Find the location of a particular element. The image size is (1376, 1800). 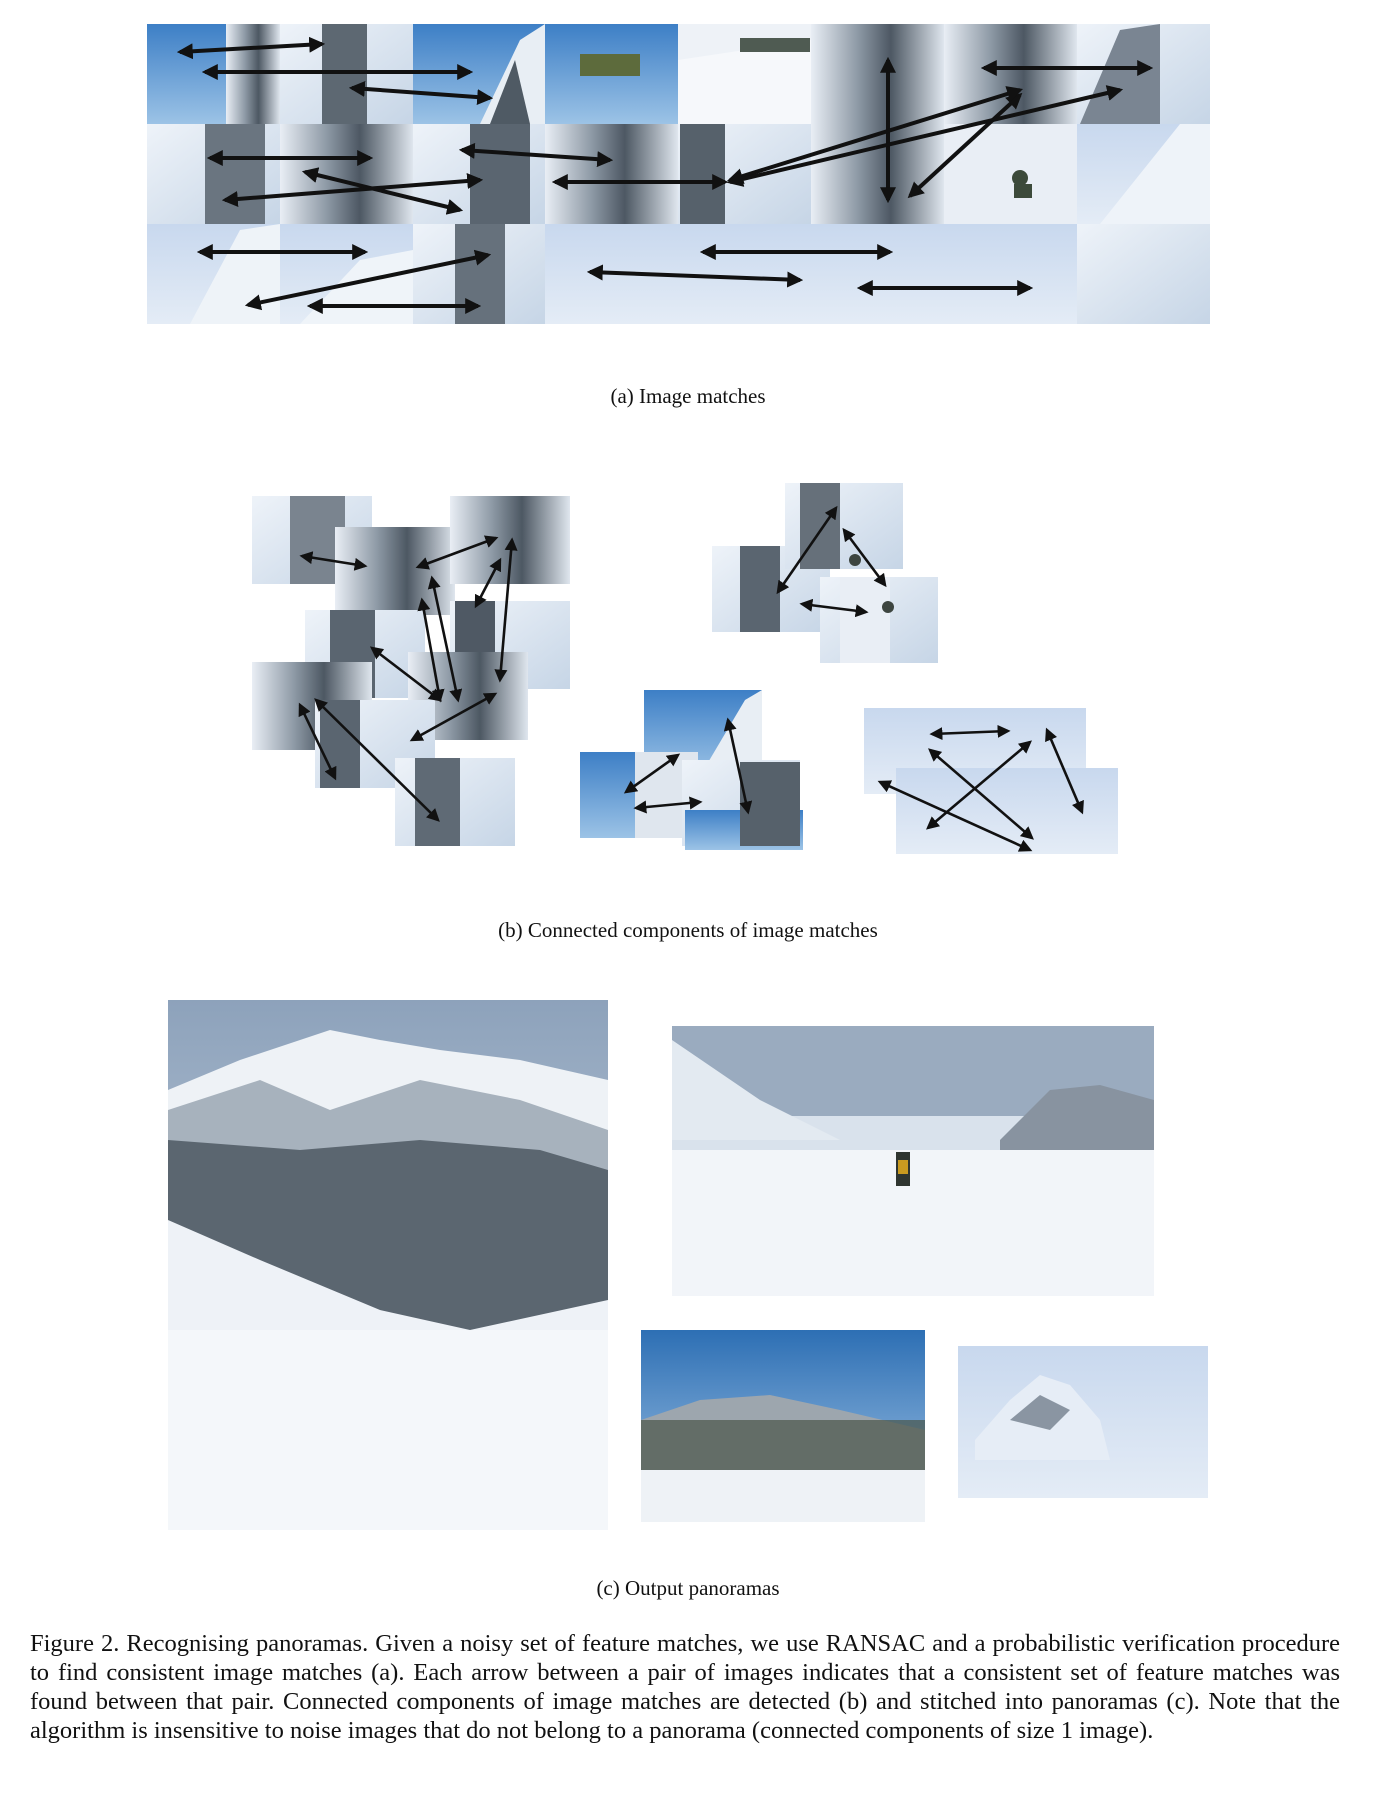

panel-a-caption: (a) Image matches is located at coordinates (688, 396).